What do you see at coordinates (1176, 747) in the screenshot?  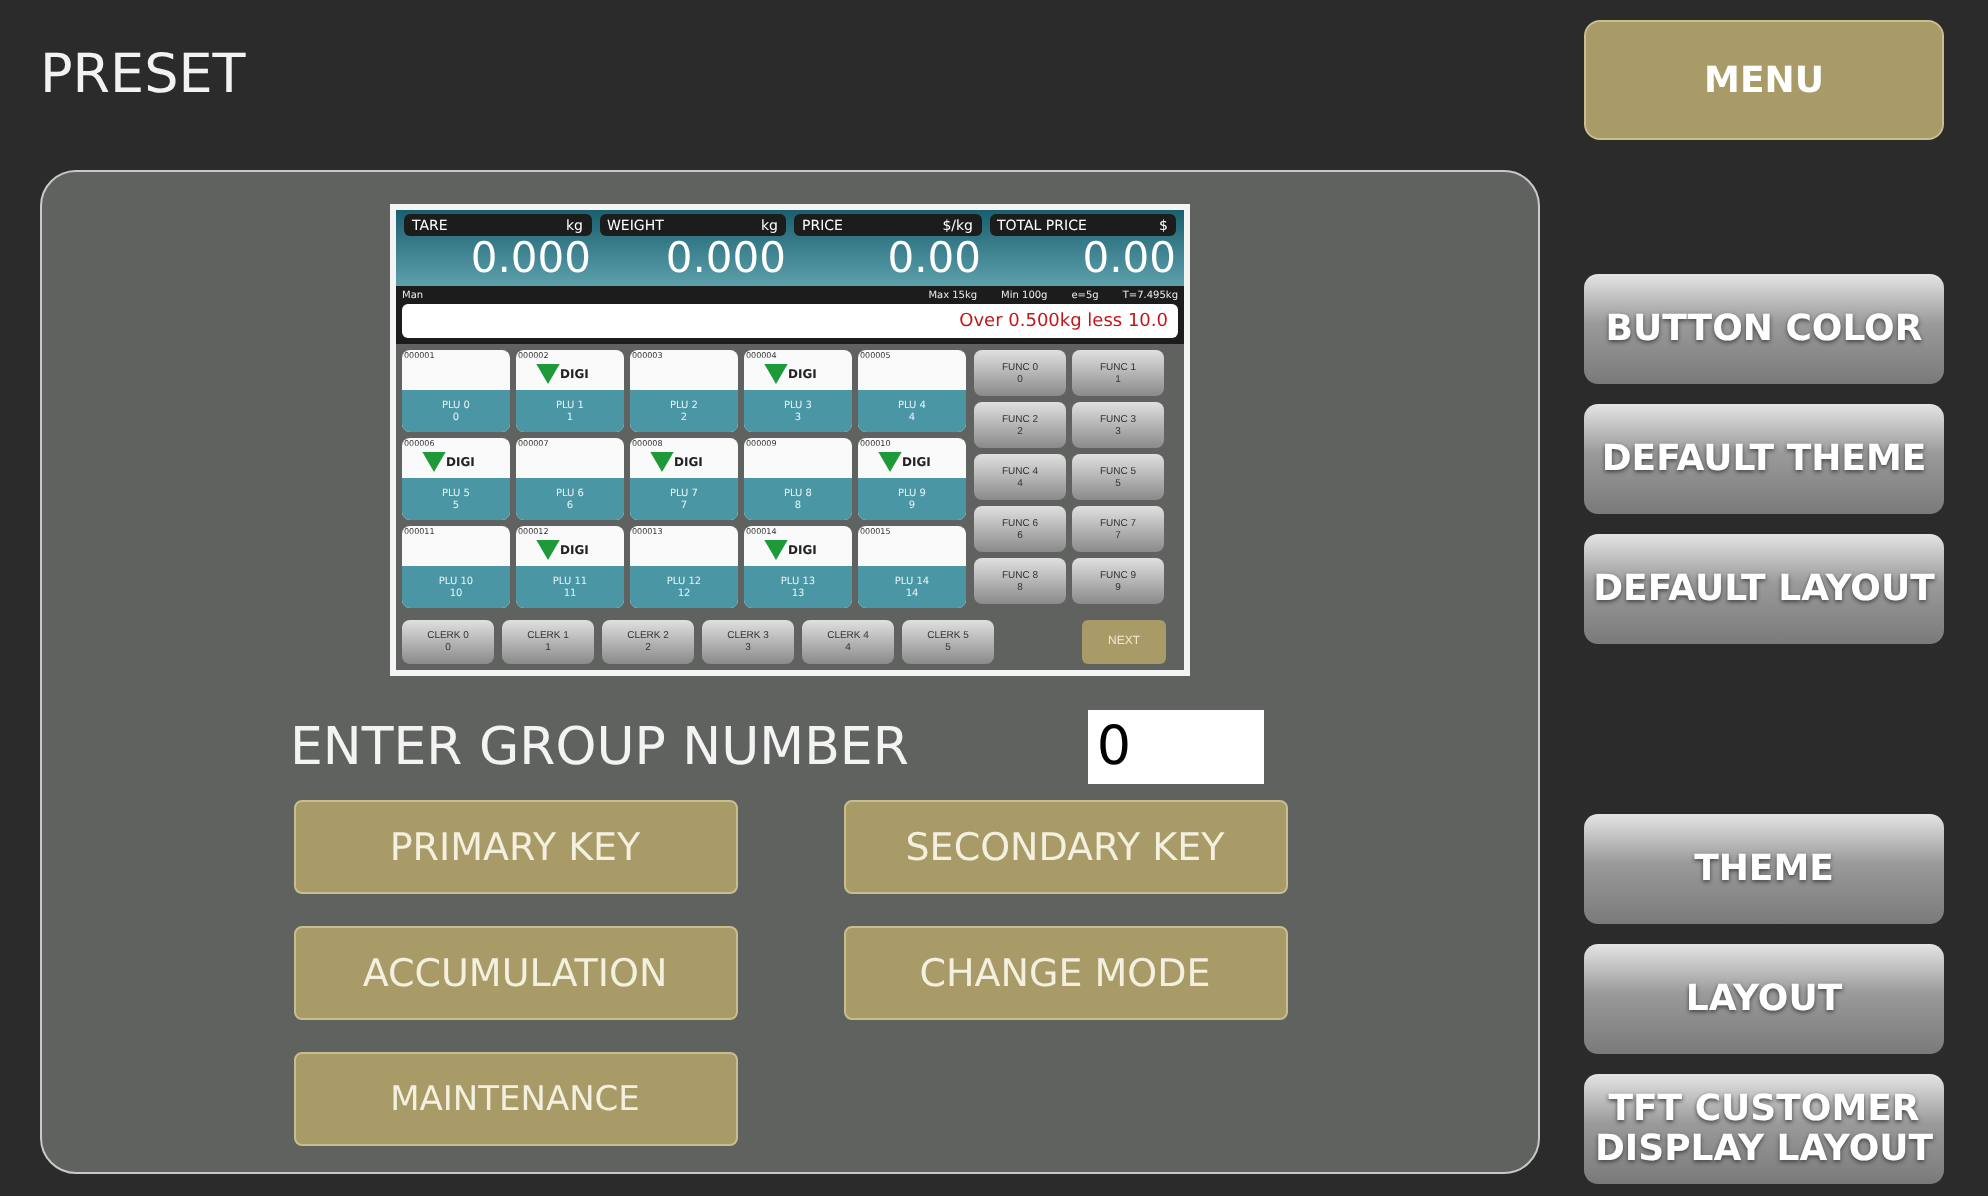 I see `group-number-field: 0` at bounding box center [1176, 747].